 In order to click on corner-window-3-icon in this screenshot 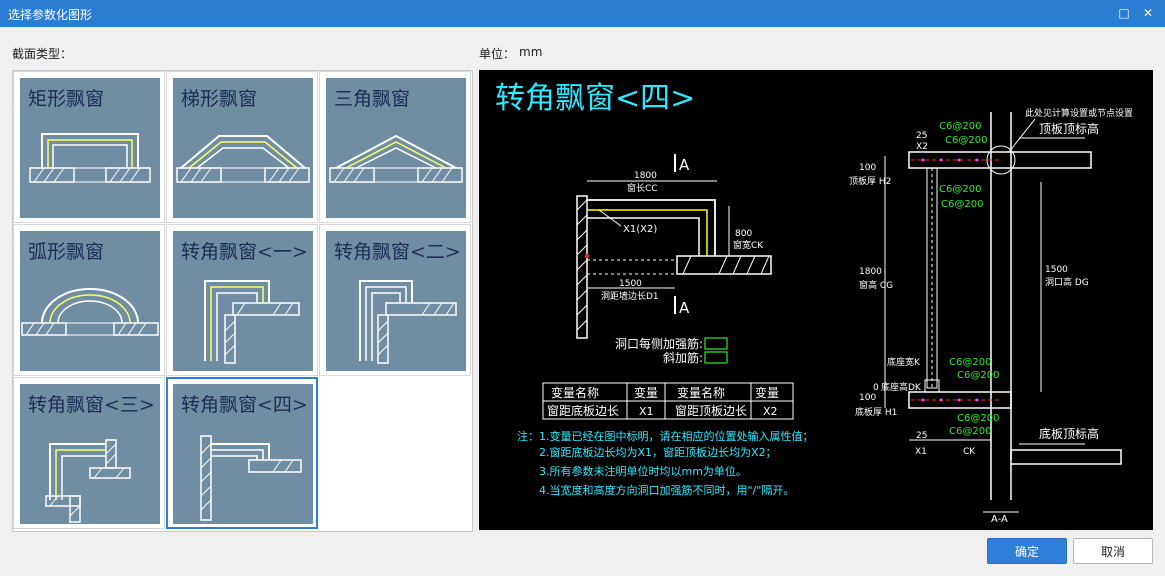, I will do `click(88, 481)`.